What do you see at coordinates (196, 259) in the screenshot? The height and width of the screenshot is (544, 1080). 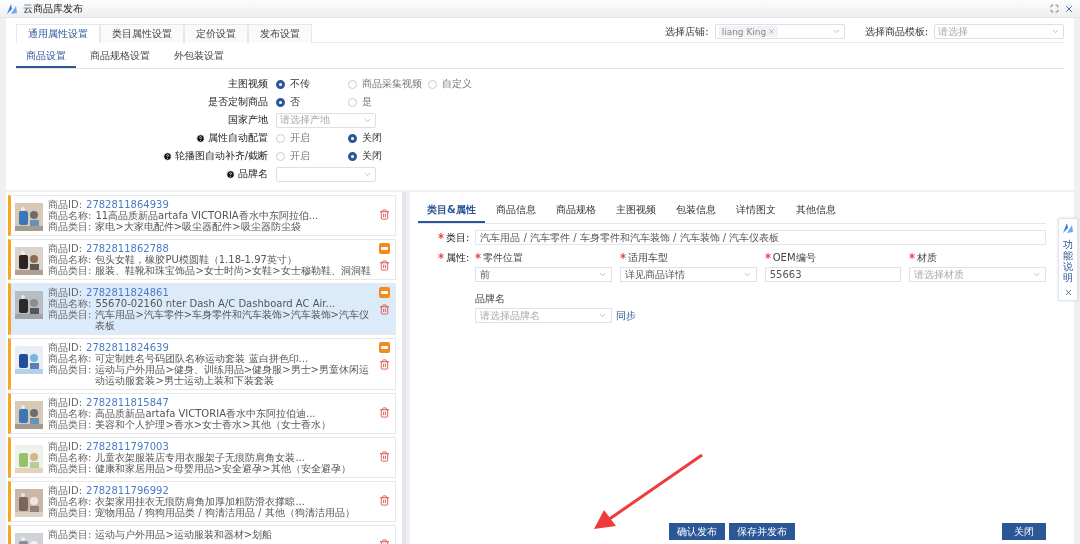 I see `product-name: 包头女鞋，橡胶PU模圆鞋（1.18-1.97英寸）` at bounding box center [196, 259].